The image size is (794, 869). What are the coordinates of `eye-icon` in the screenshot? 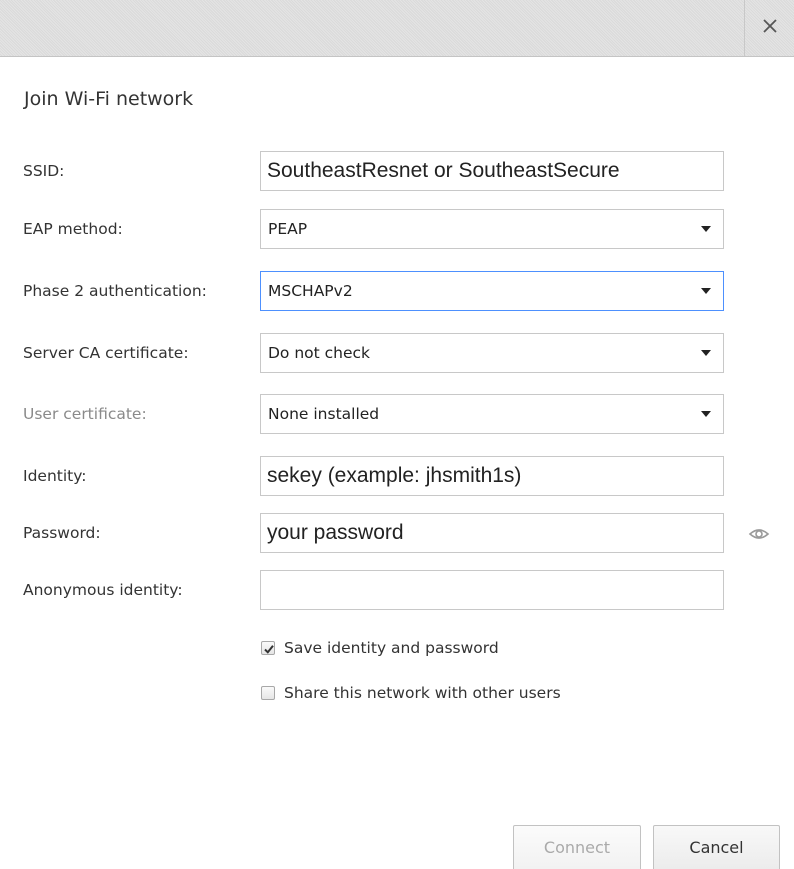 It's located at (759, 534).